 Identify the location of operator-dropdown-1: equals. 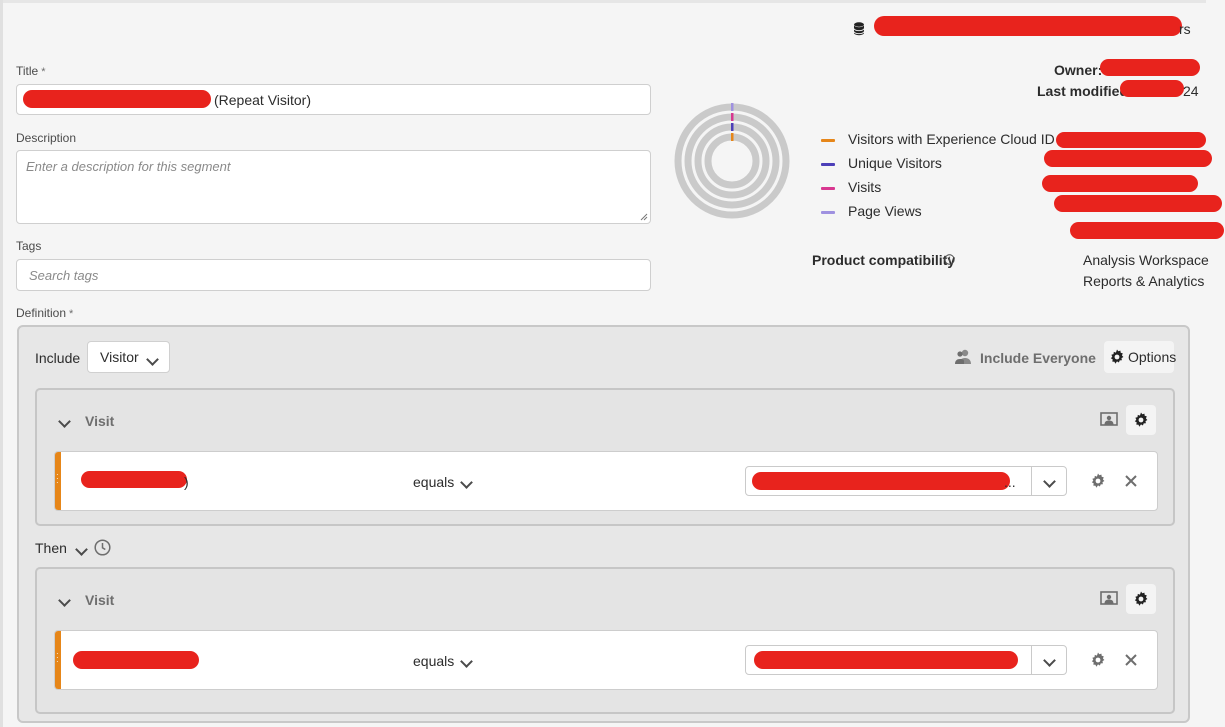
(433, 482).